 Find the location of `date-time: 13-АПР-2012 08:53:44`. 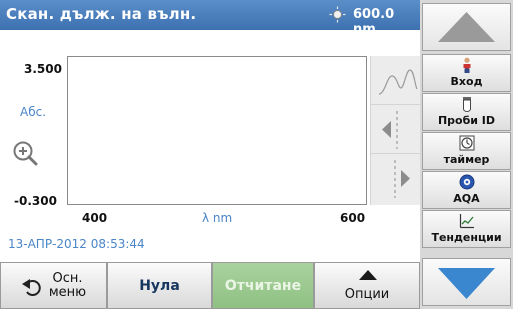

date-time: 13-АПР-2012 08:53:44 is located at coordinates (76, 244).